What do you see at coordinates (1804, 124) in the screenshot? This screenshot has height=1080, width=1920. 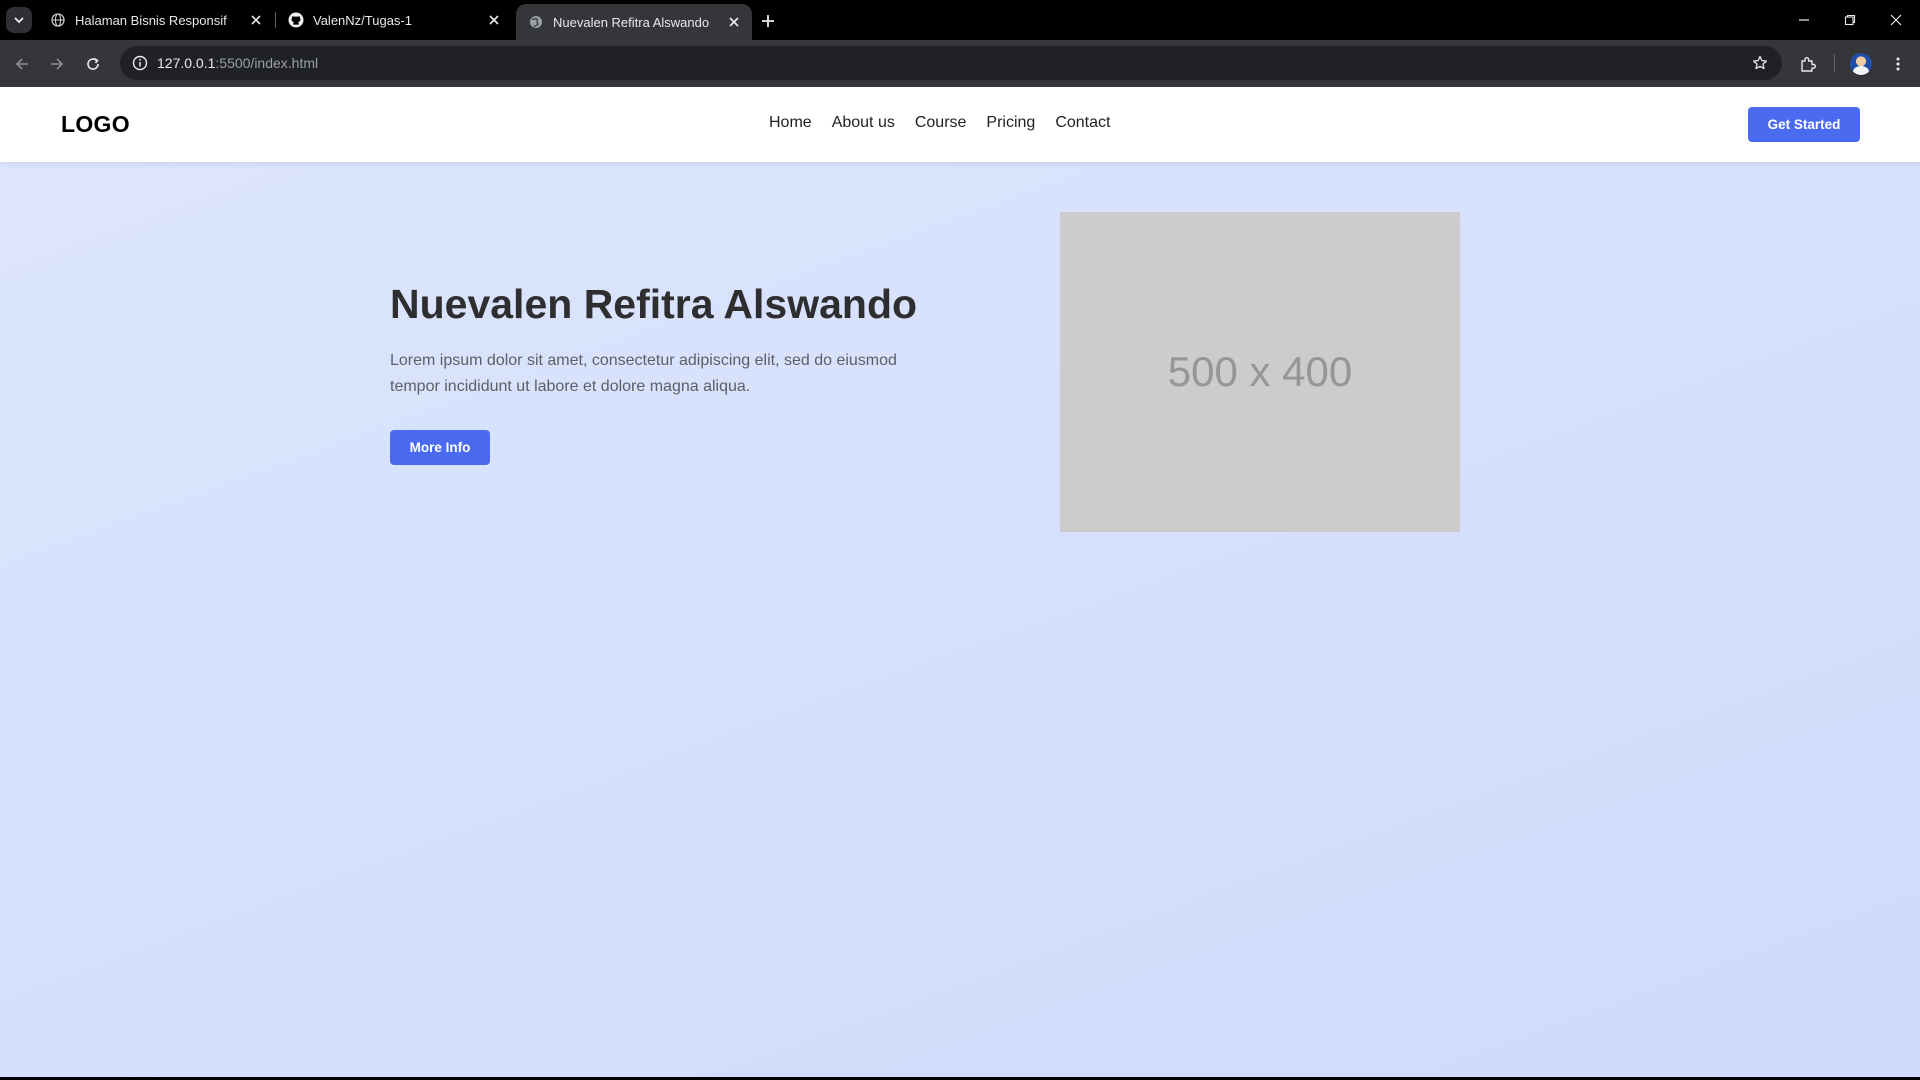 I see `get-started-button: Get Started` at bounding box center [1804, 124].